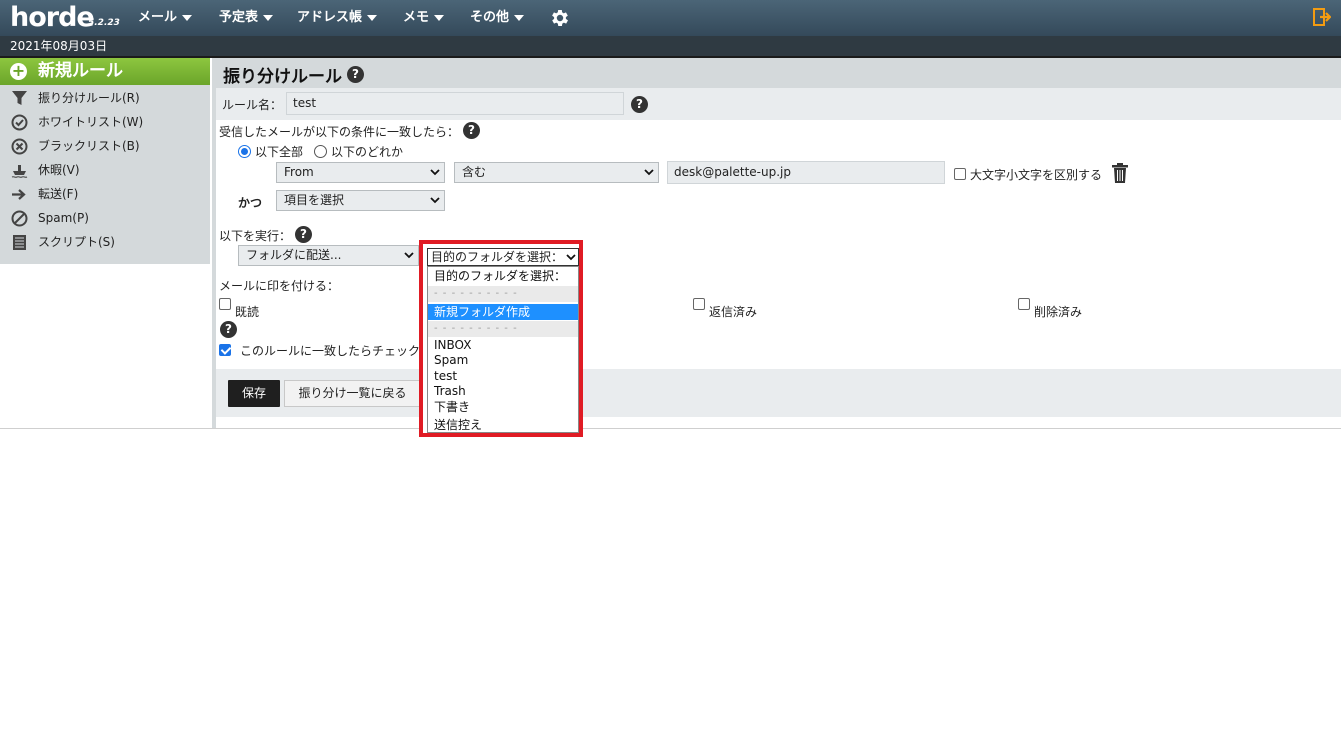 This screenshot has width=1341, height=741. What do you see at coordinates (91, 122) in the screenshot?
I see `sidebar-item-label: ホワイトリスト(W)` at bounding box center [91, 122].